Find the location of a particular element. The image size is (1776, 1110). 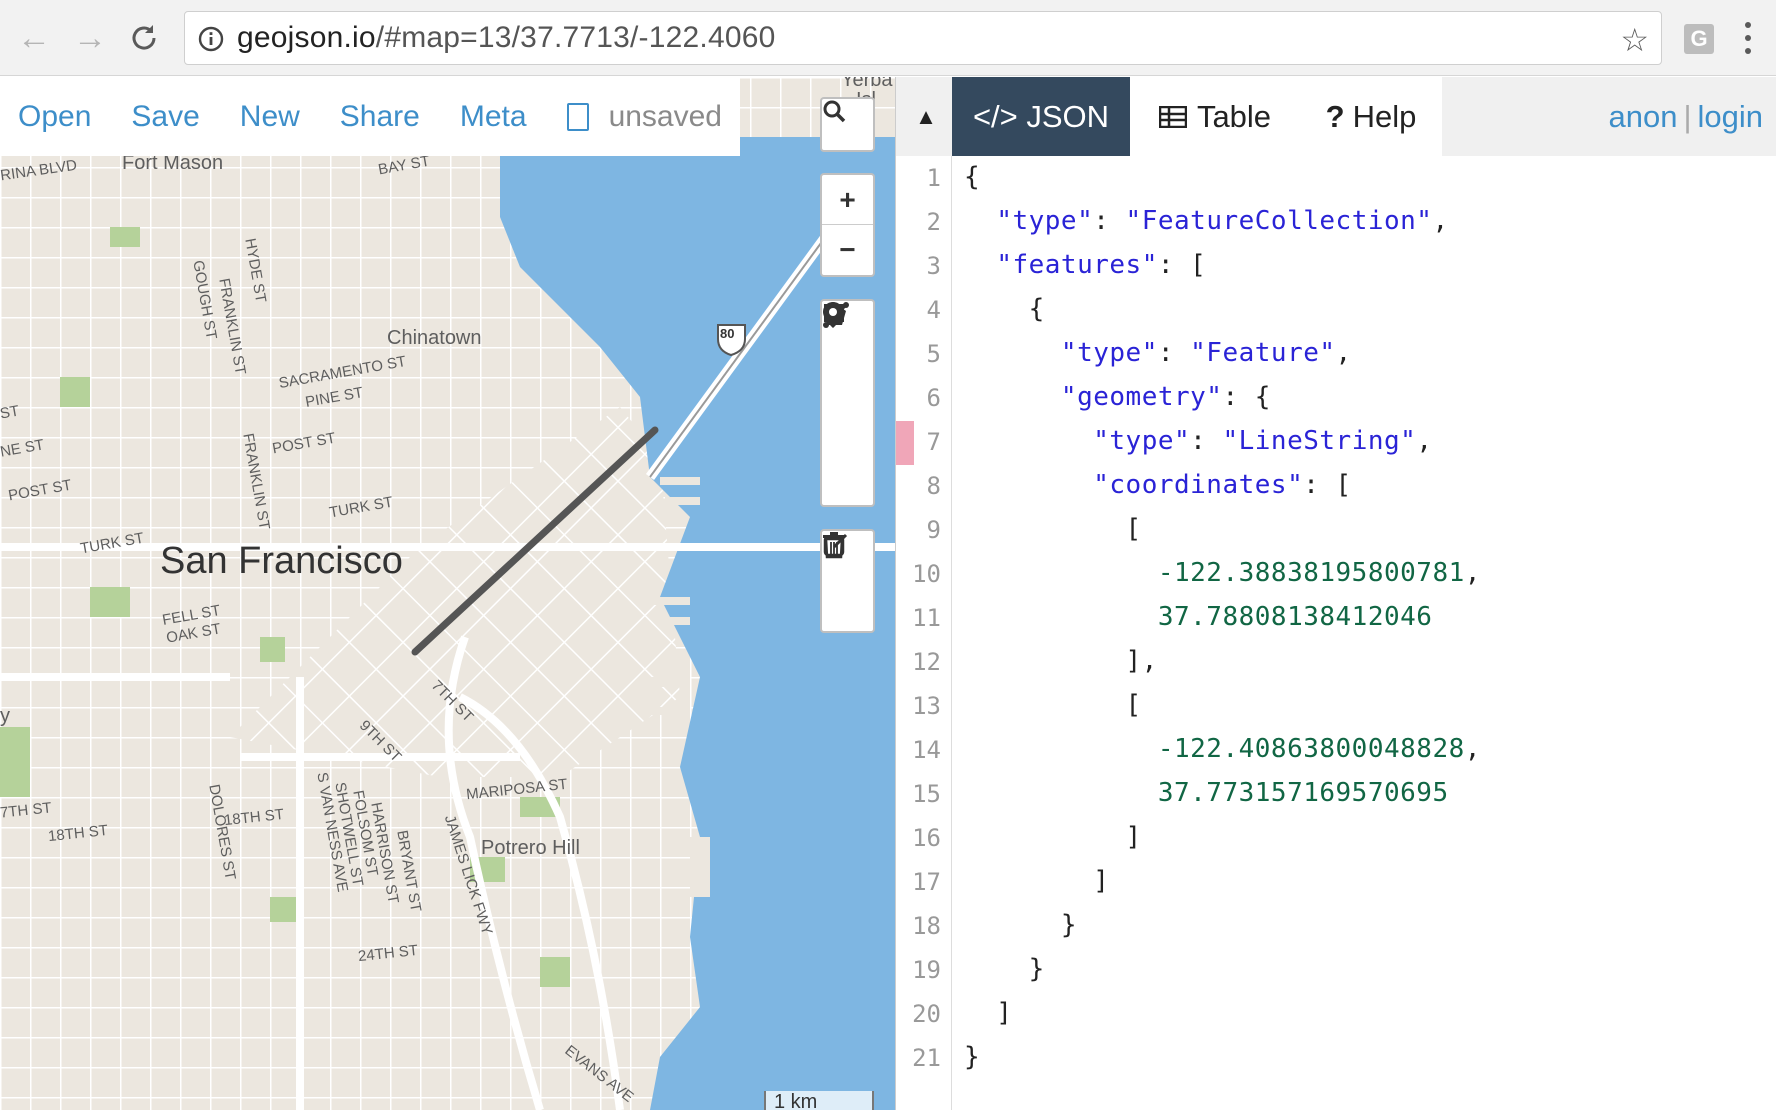

panel-tabs: ▲ </> JSON Table ? Help anon | login is located at coordinates (1336, 116).